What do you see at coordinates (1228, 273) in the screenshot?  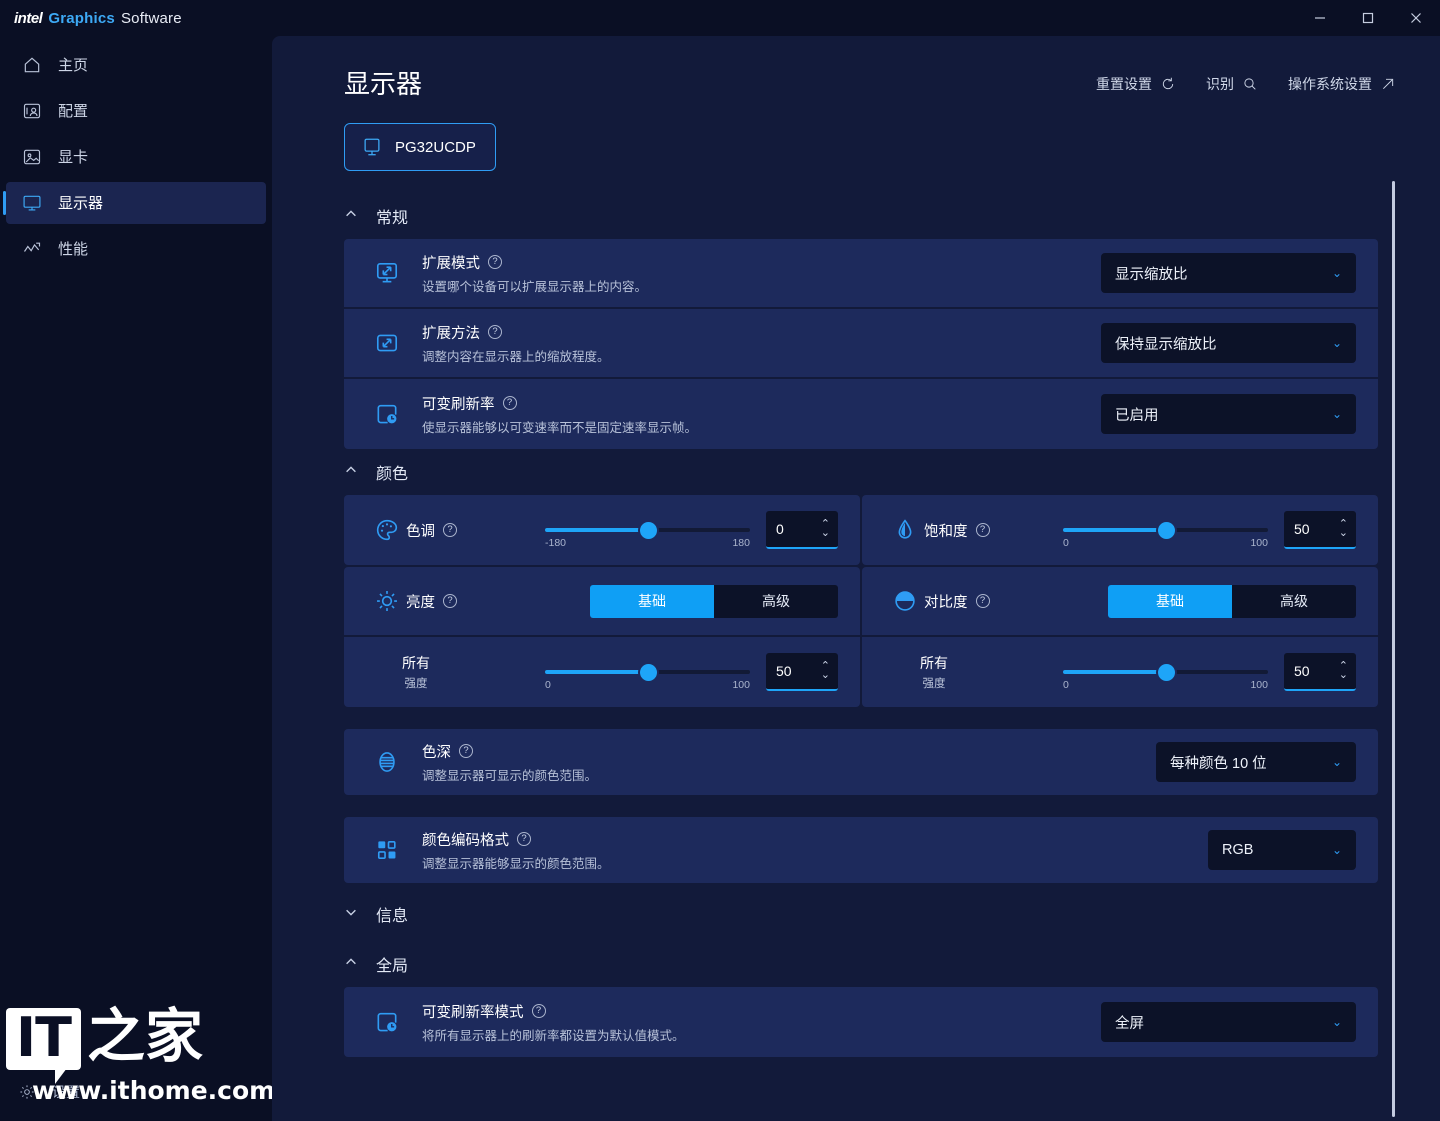 I see `scale-mode-dropdown: 显示缩放比 ⌄` at bounding box center [1228, 273].